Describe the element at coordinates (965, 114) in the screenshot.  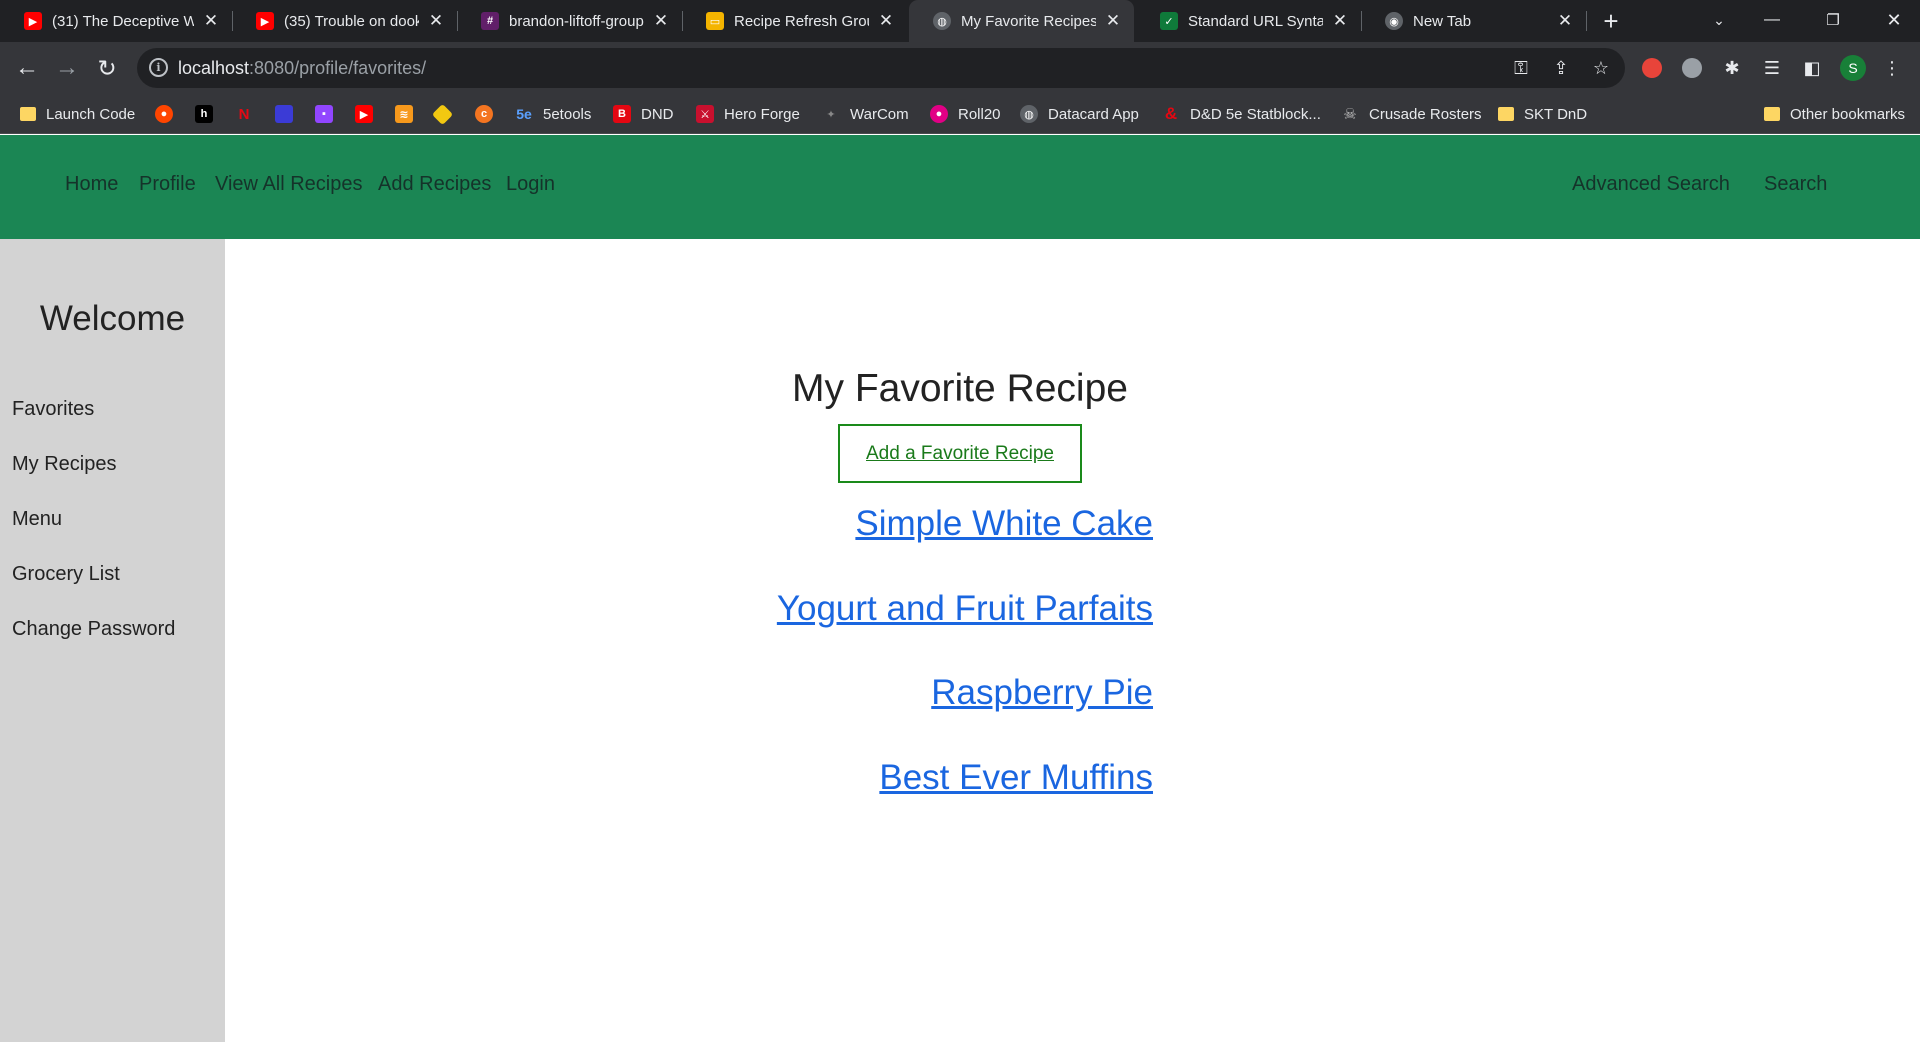
I see `bookmark-roll20: ● Roll20` at that location.